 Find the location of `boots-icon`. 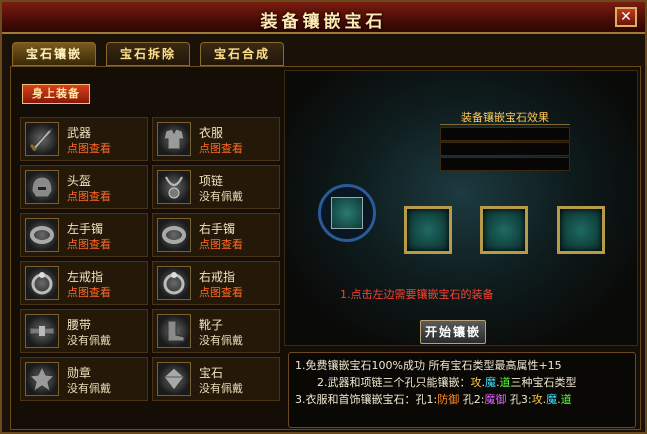

boots-icon is located at coordinates (174, 331).